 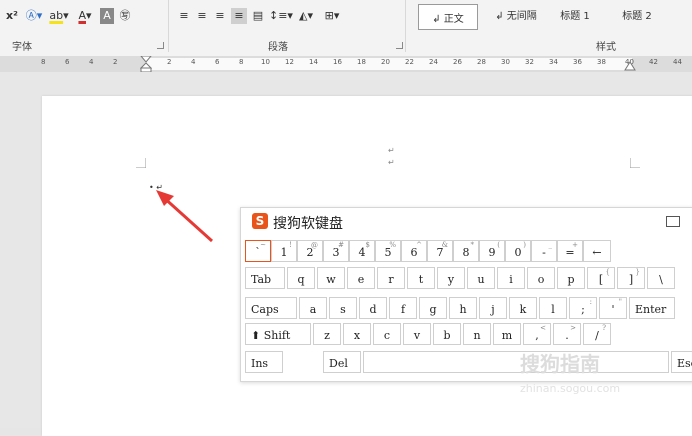 I want to click on key: x, so click(x=357, y=334).